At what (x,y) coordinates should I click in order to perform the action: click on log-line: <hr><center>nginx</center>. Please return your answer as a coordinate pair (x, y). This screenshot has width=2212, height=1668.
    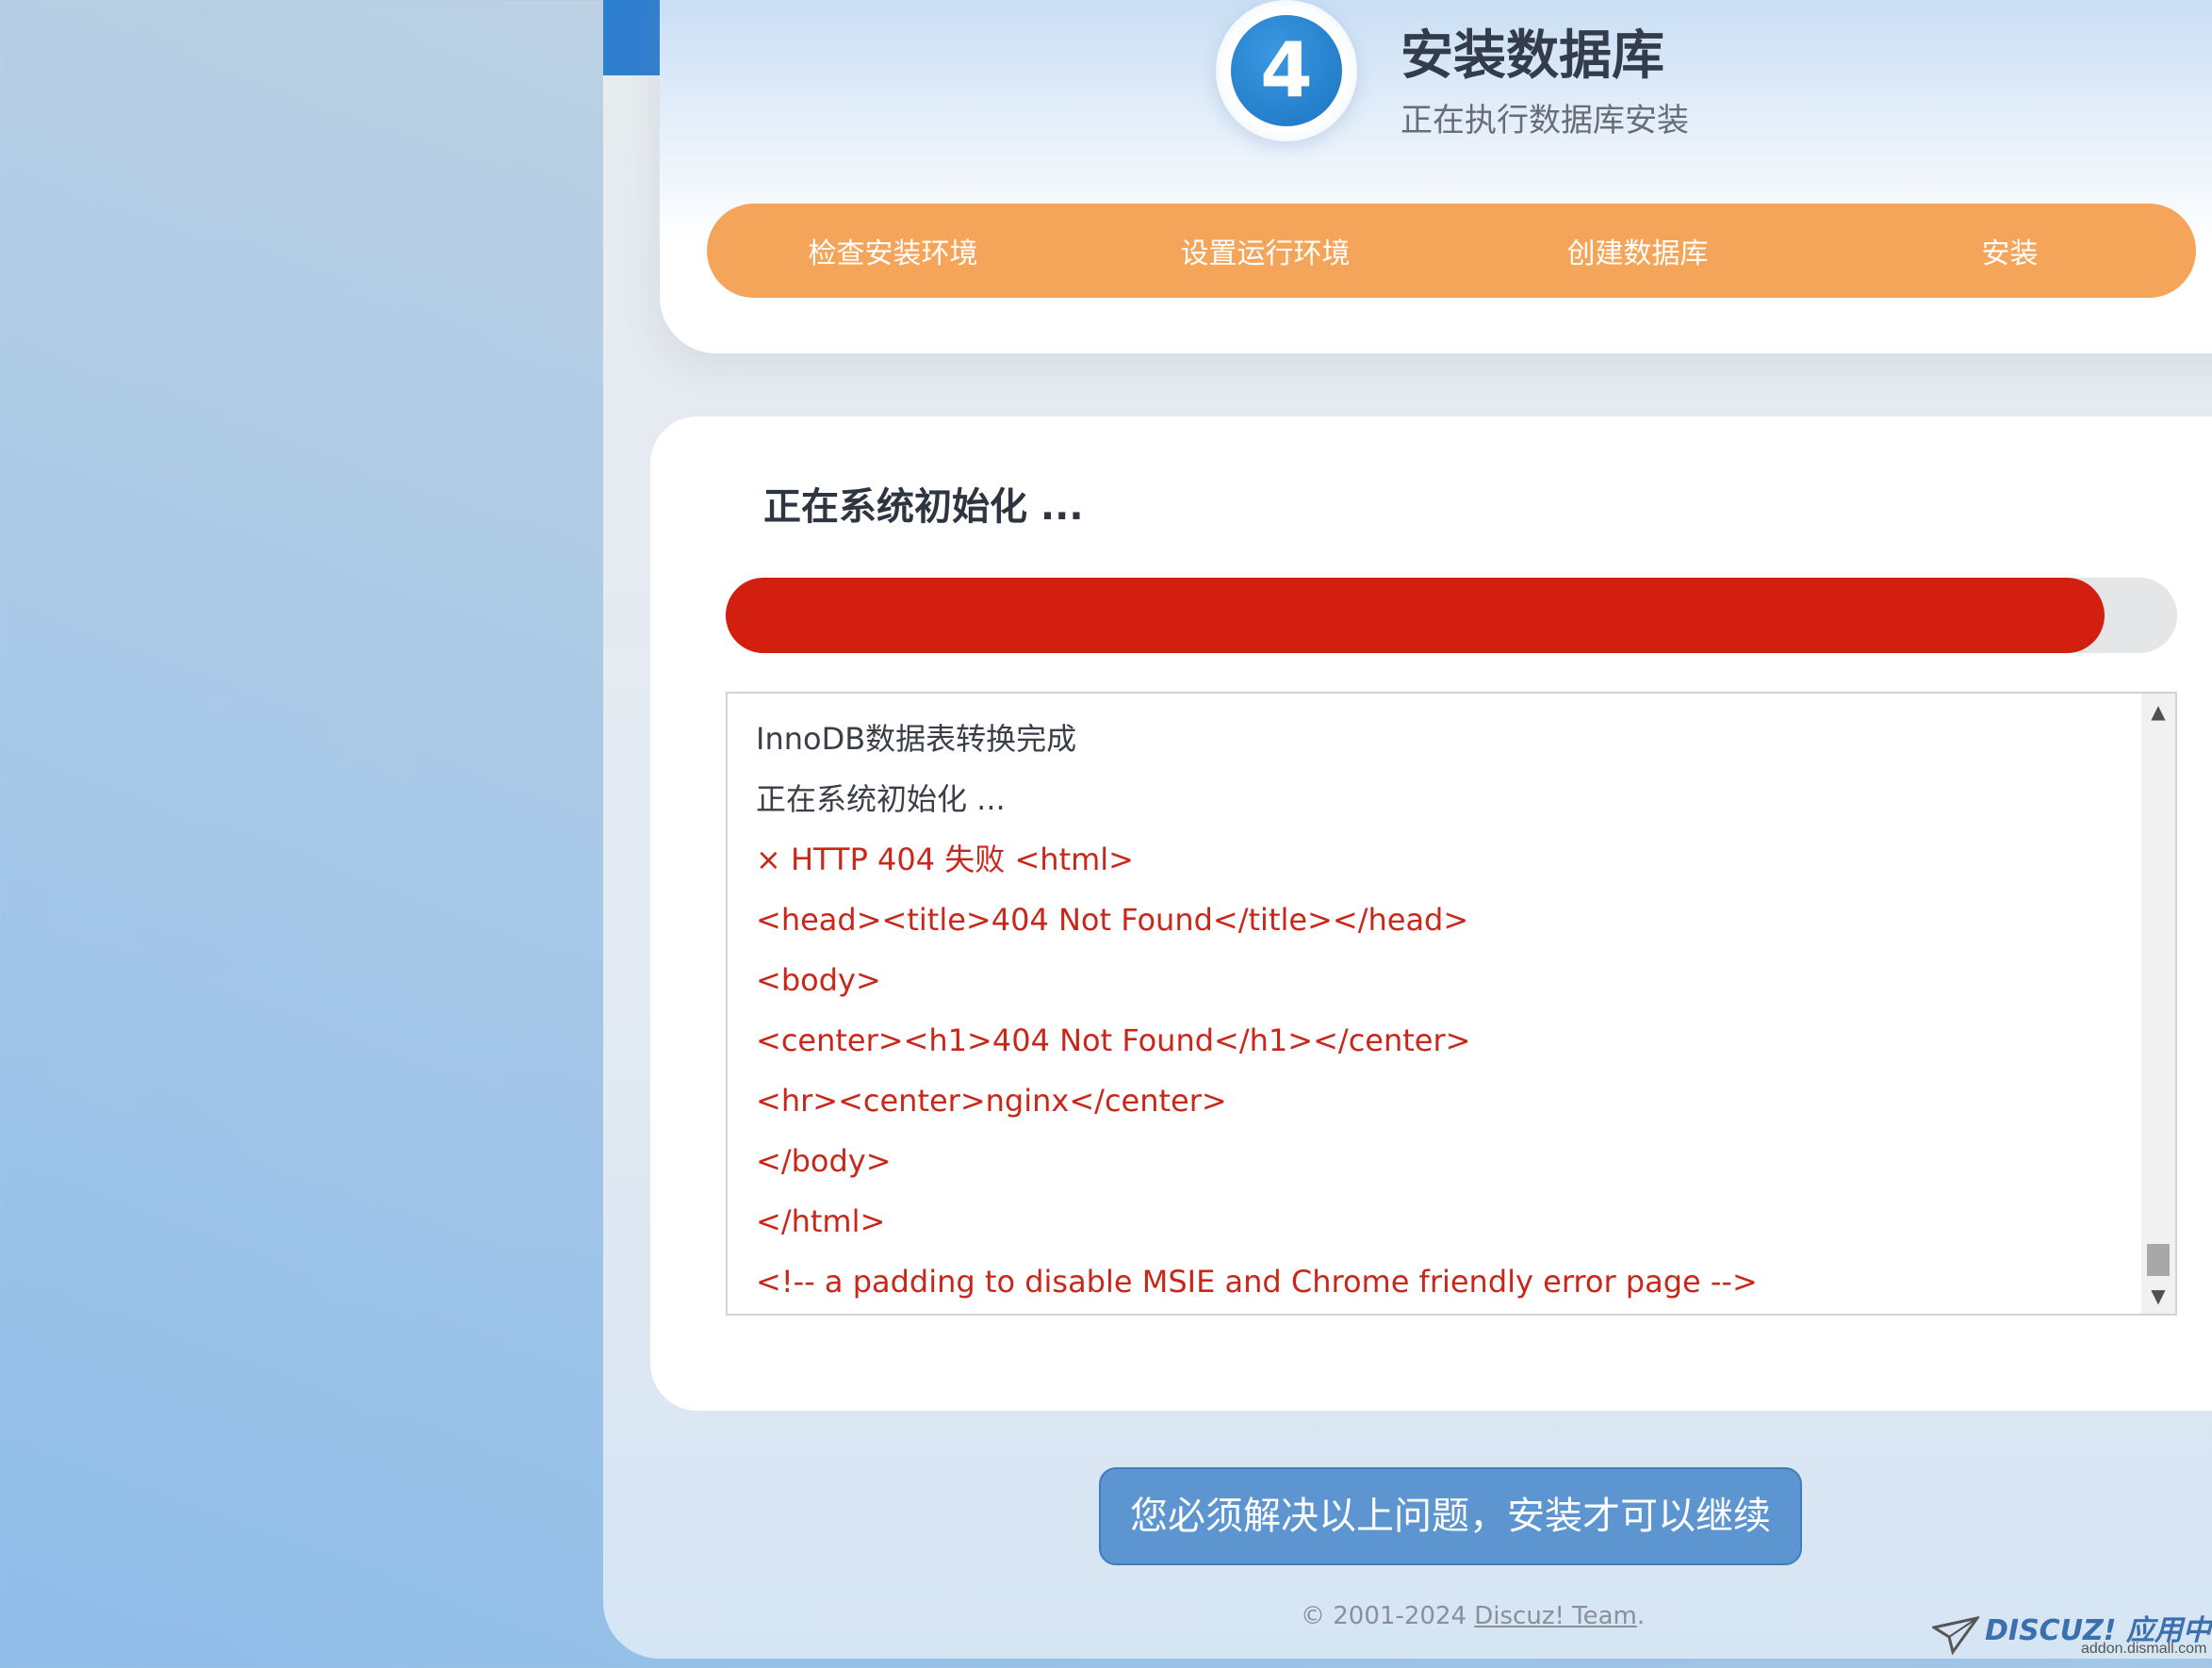
    Looking at the image, I should click on (991, 1101).